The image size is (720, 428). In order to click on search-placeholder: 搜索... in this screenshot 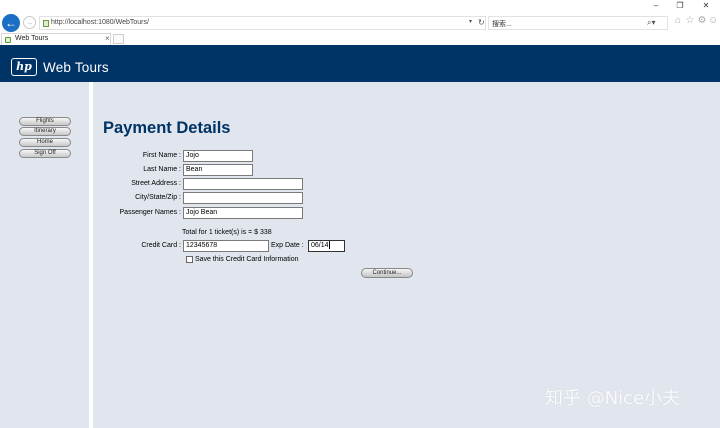, I will do `click(502, 24)`.